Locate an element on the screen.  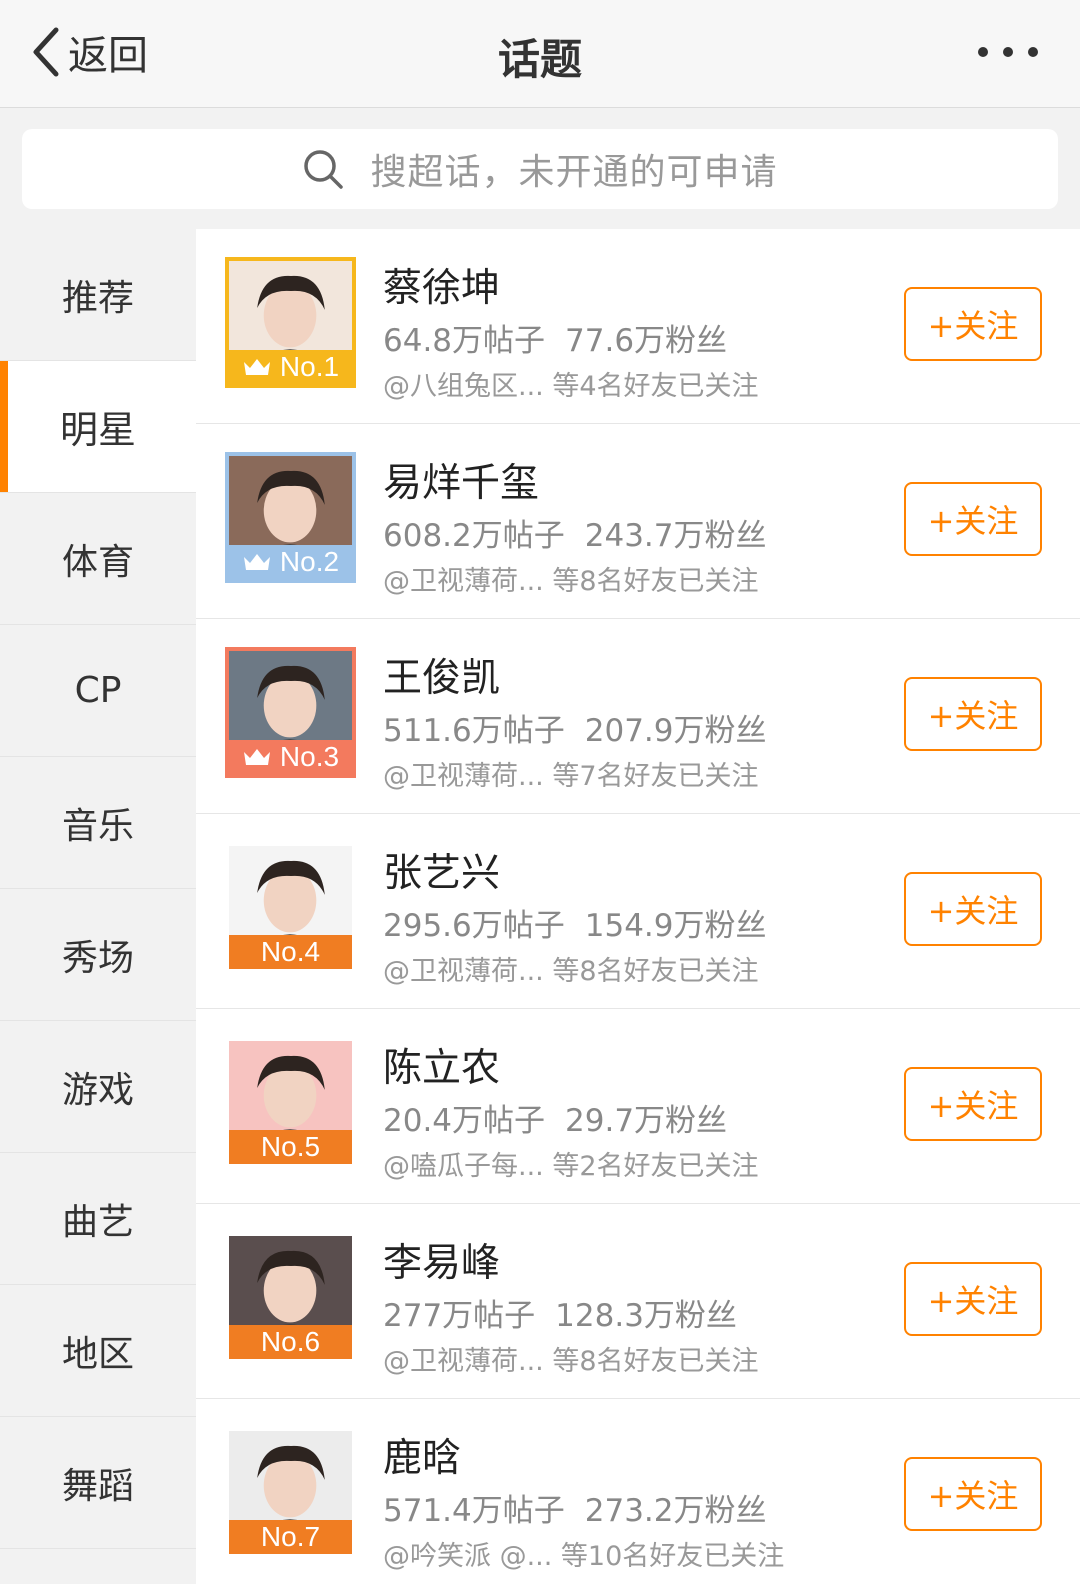
rank-label: No.2 is located at coordinates (309, 561).